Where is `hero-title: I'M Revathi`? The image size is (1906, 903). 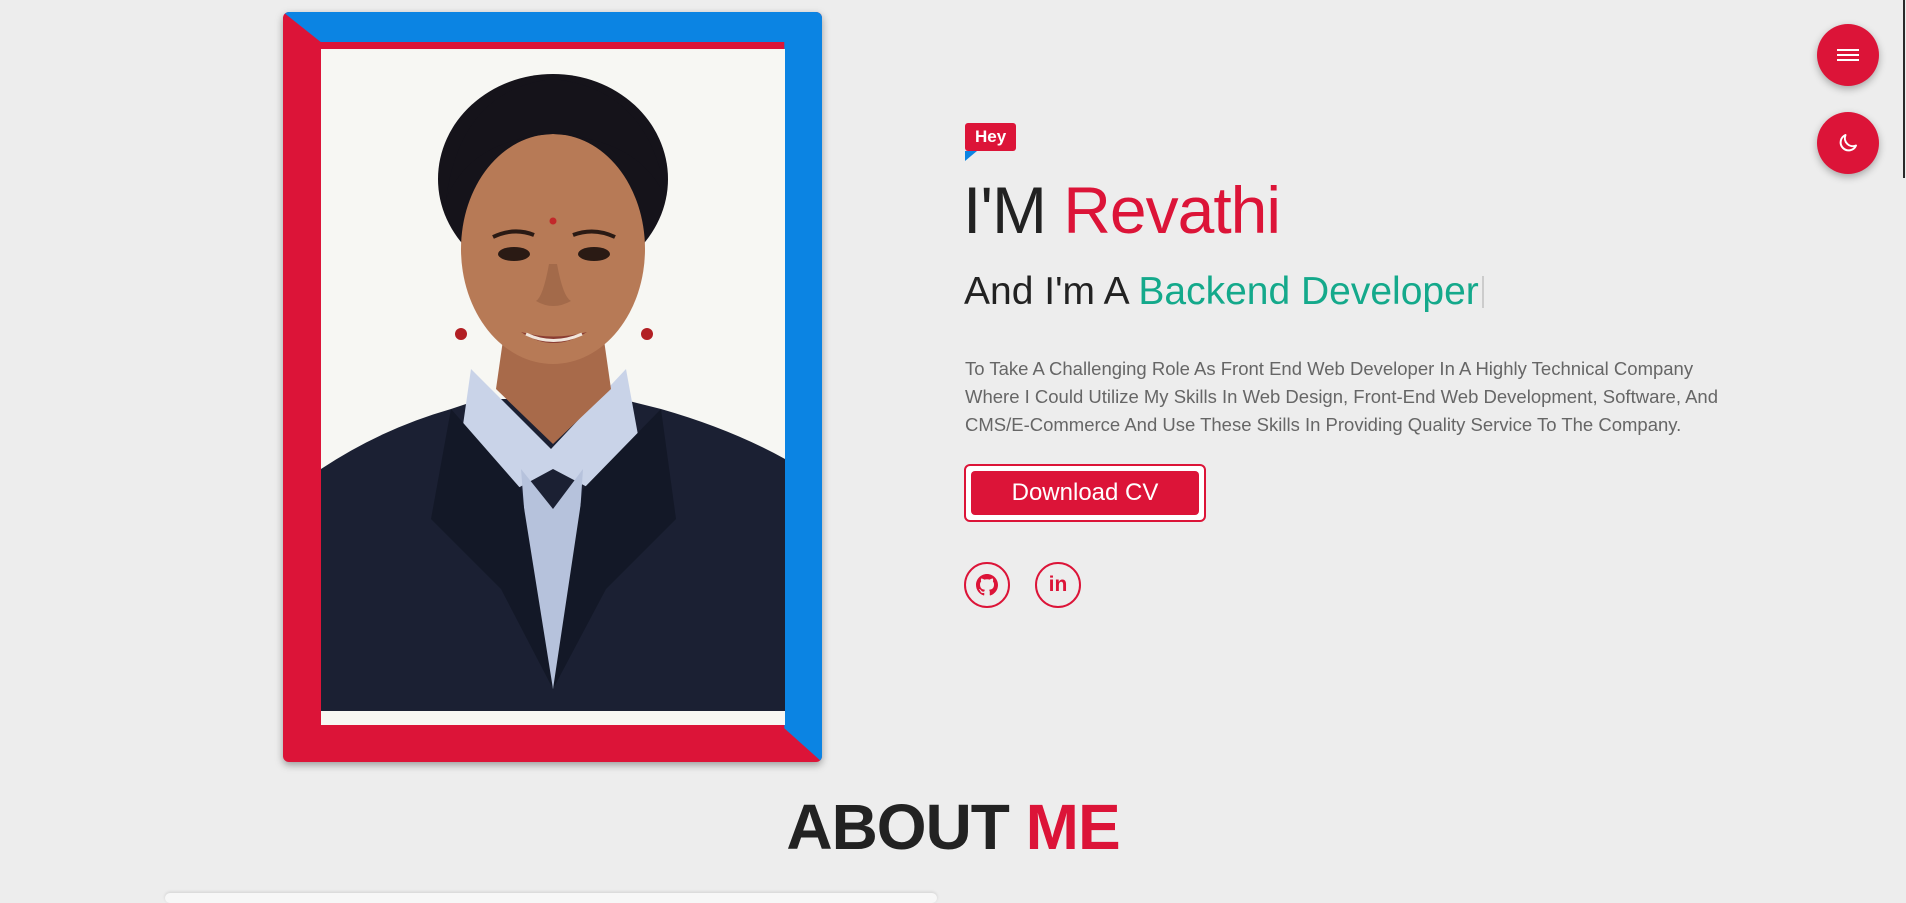
hero-title: I'M Revathi is located at coordinates (1122, 210).